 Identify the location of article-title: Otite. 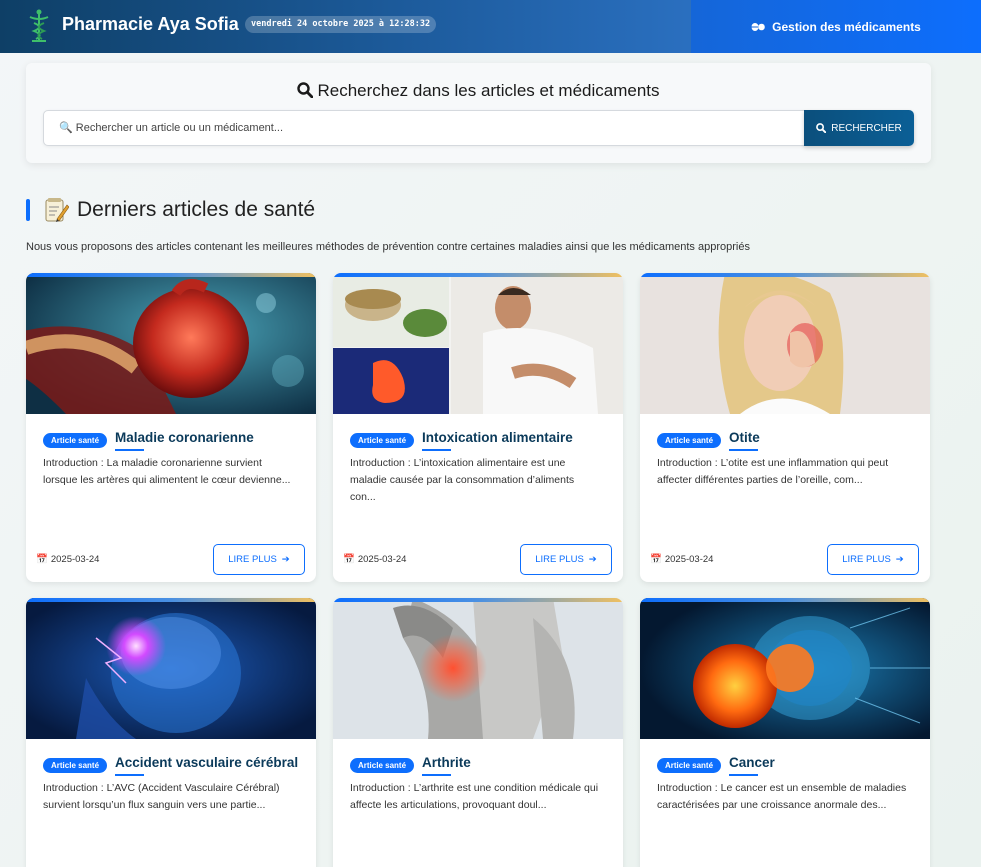
(744, 437).